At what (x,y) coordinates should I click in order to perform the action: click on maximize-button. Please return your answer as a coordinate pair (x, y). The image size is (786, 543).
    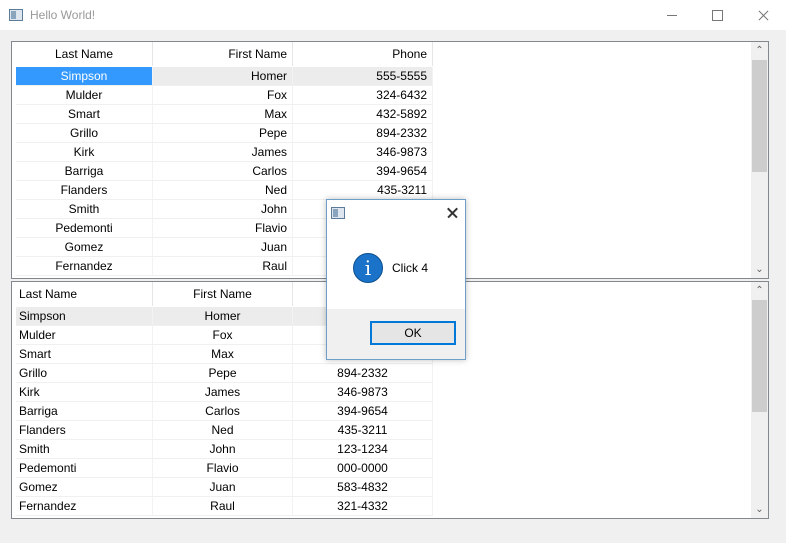
    Looking at the image, I should click on (717, 15).